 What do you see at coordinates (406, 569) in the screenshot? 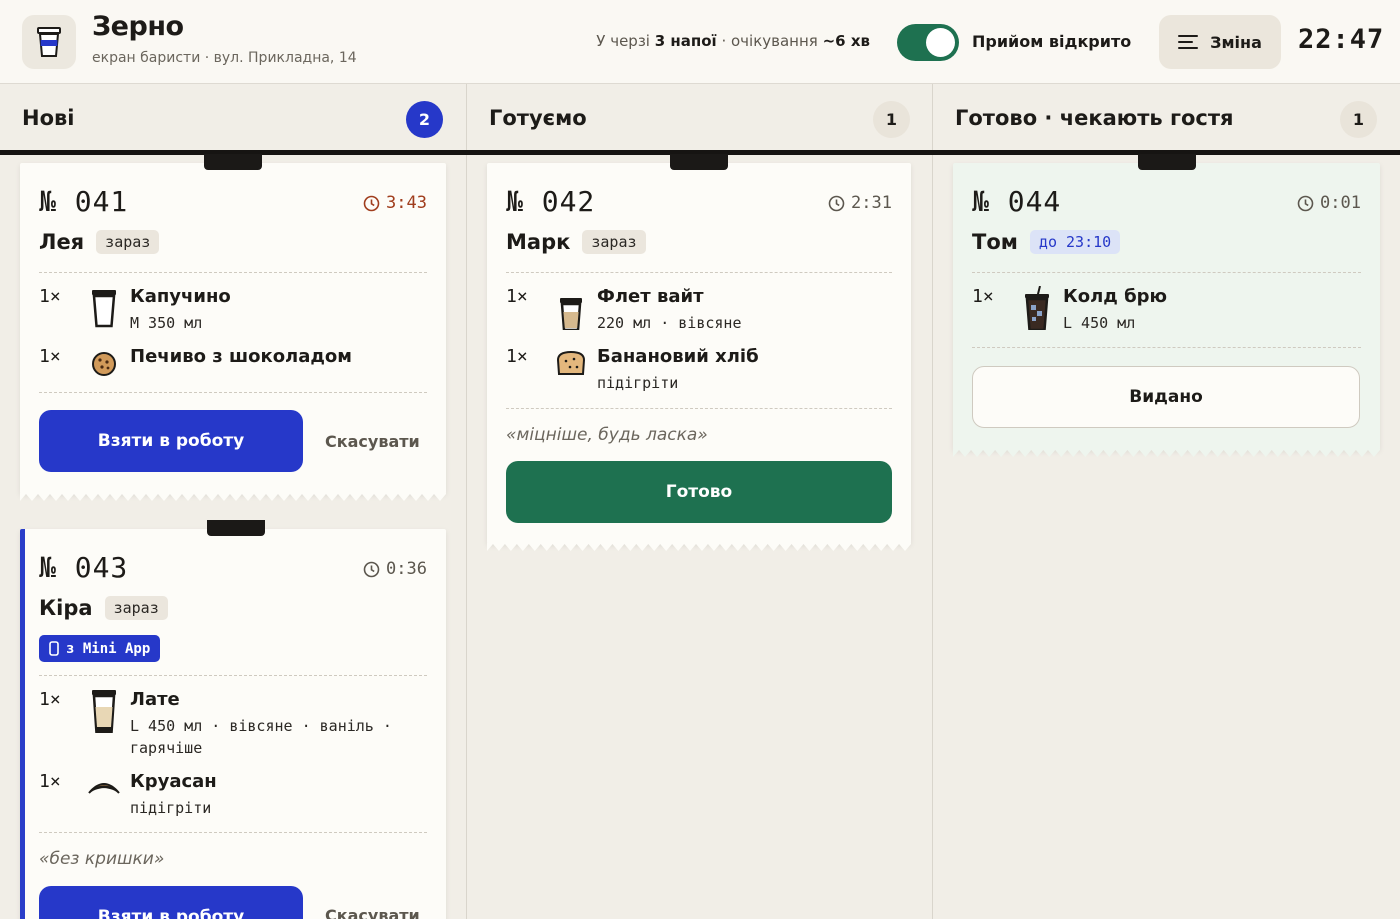
I see `timer-value: 0:36` at bounding box center [406, 569].